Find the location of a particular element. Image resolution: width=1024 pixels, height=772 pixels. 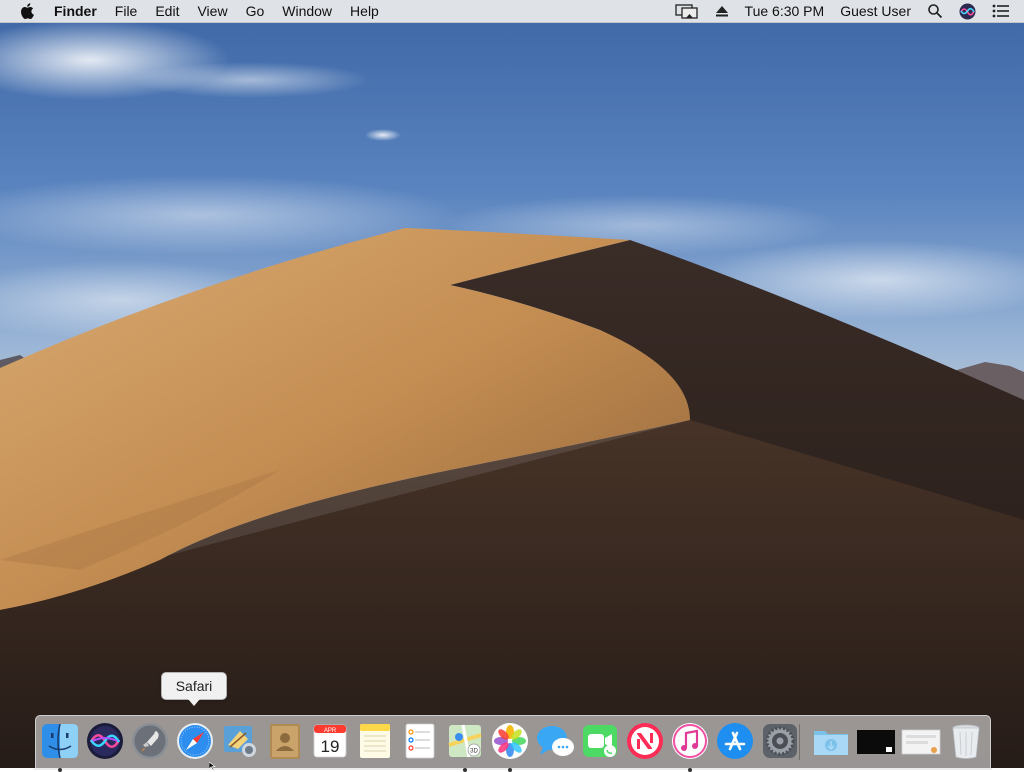

dock-item-app-store is located at coordinates (735, 741).